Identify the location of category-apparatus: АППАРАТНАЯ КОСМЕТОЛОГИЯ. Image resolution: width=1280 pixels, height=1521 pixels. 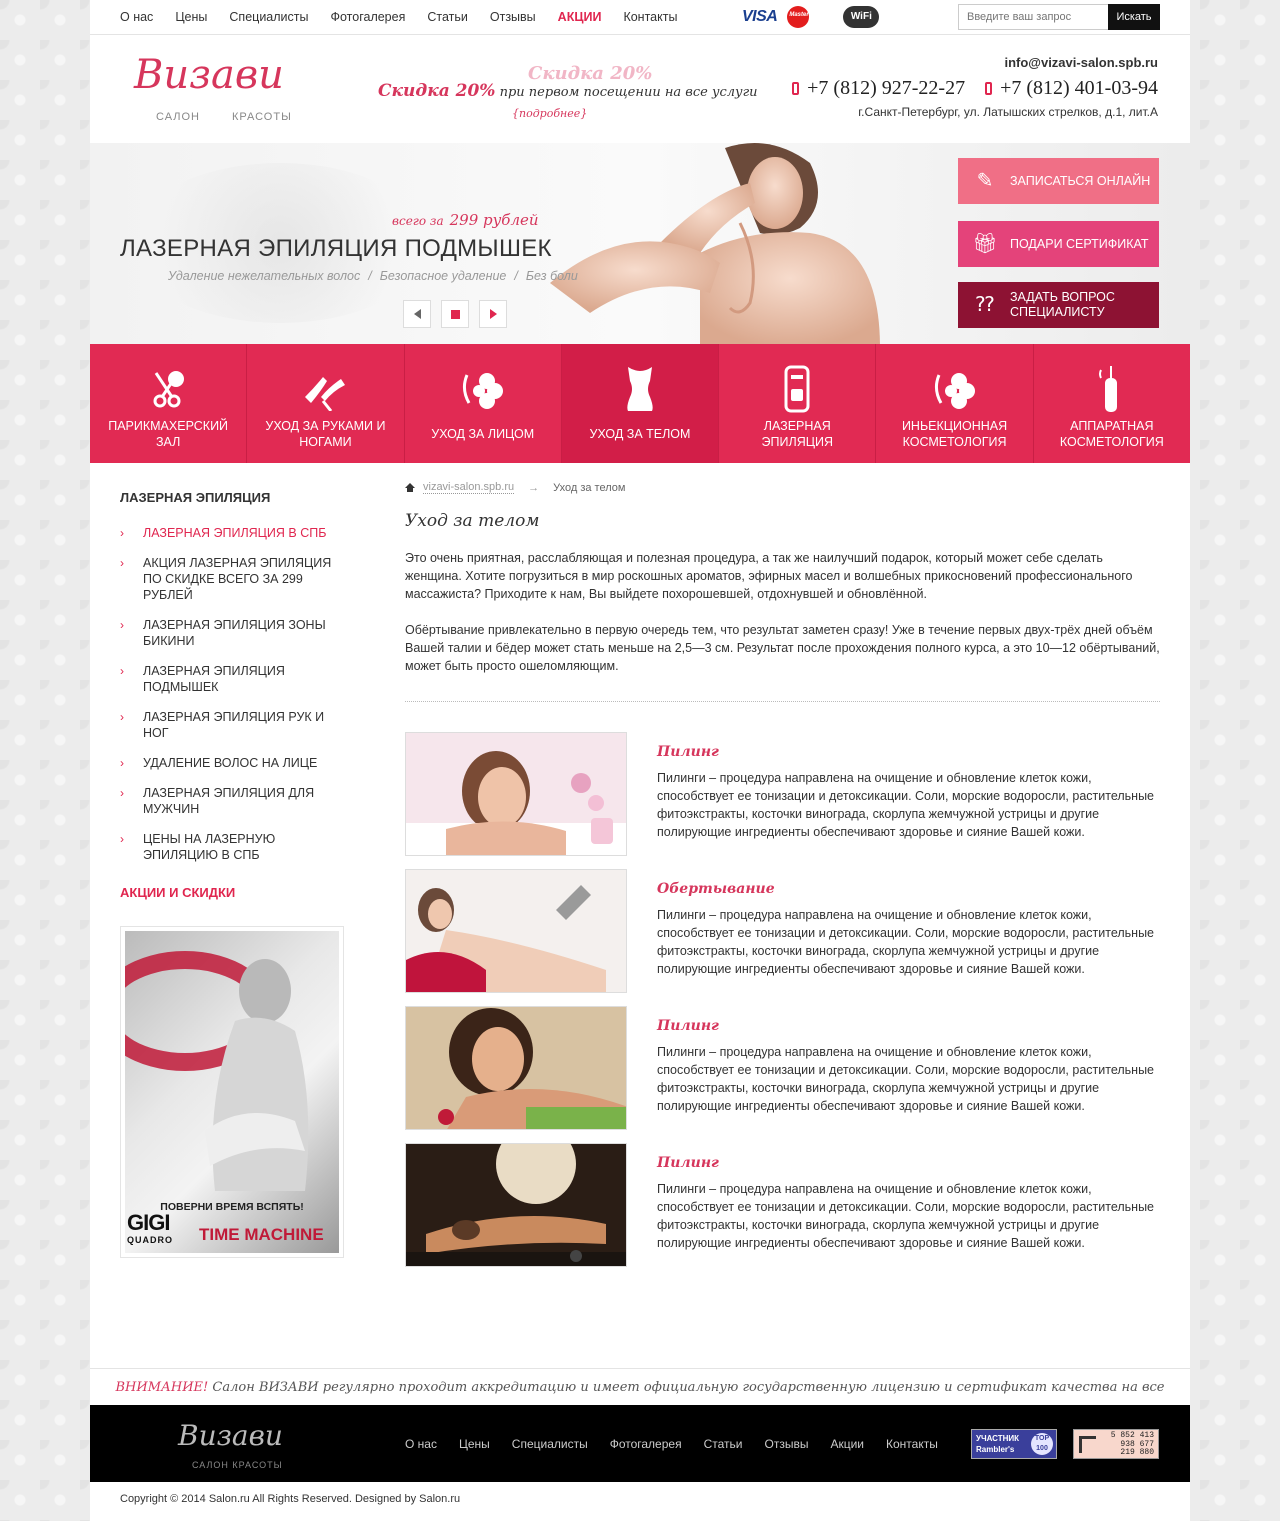
(1112, 403).